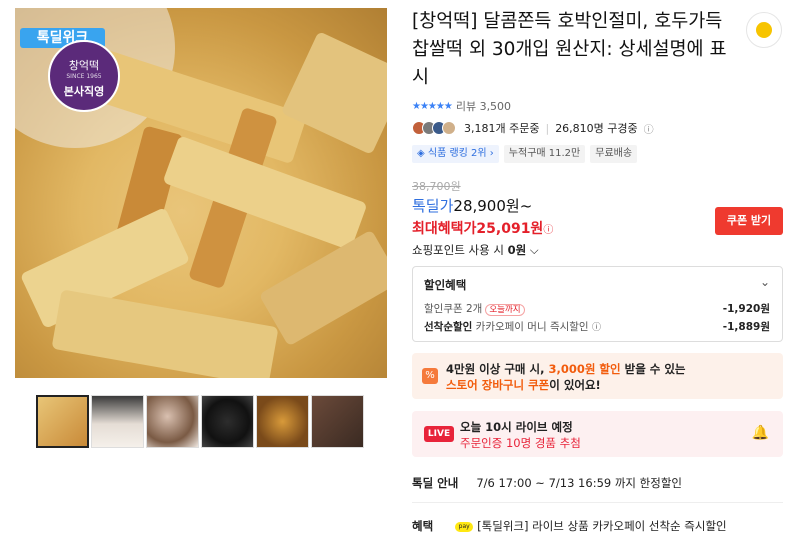 This screenshot has width=800, height=537. Describe the element at coordinates (483, 229) in the screenshot. I see `max-benefit-price: 최대혜택가25,091원ⓘ` at that location.